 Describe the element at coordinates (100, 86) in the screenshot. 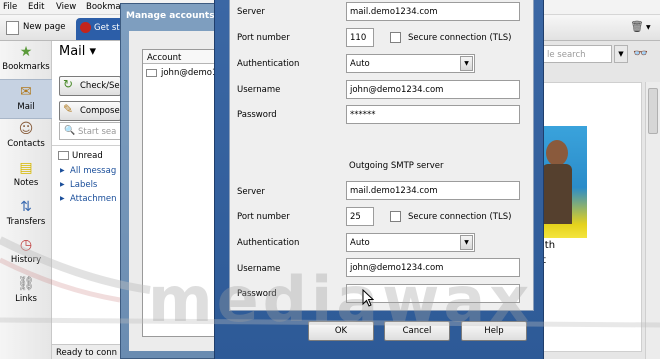

I see `check-send-label: Check/Se` at that location.